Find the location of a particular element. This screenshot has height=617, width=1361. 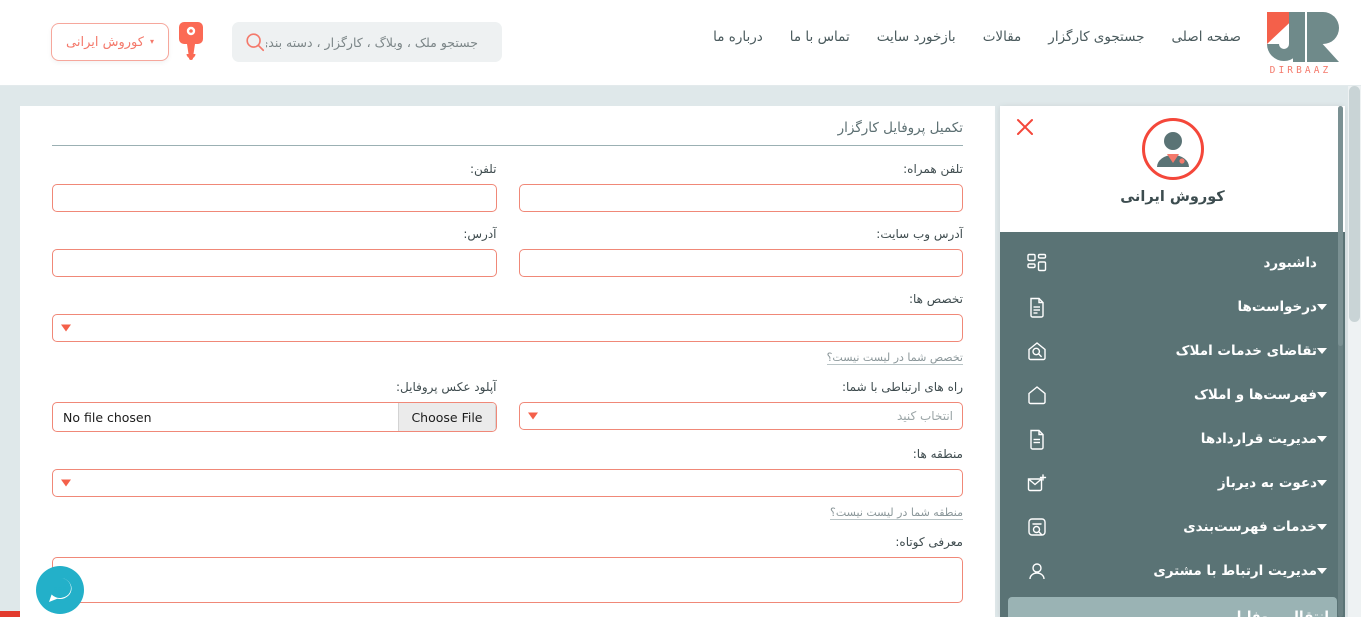

address-input is located at coordinates (274, 263).